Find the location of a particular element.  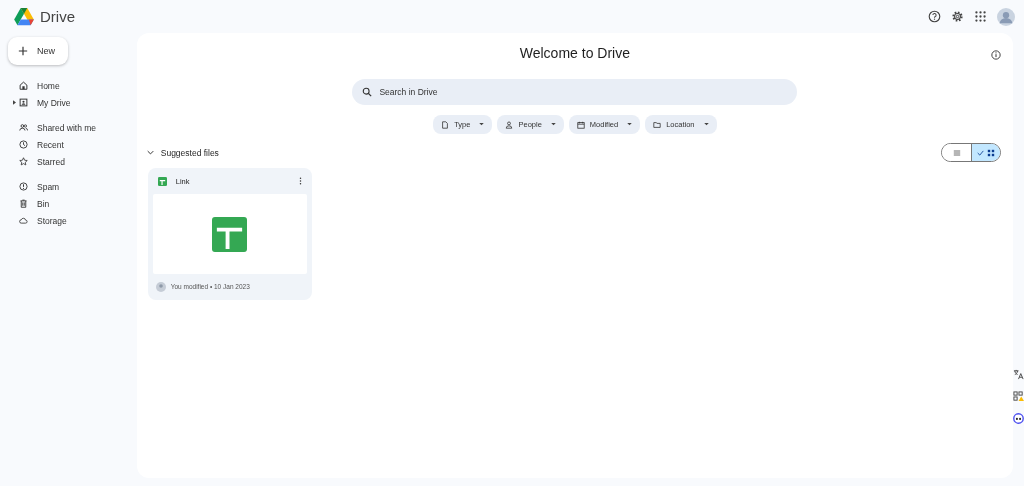

check-icon is located at coordinates (980, 152).